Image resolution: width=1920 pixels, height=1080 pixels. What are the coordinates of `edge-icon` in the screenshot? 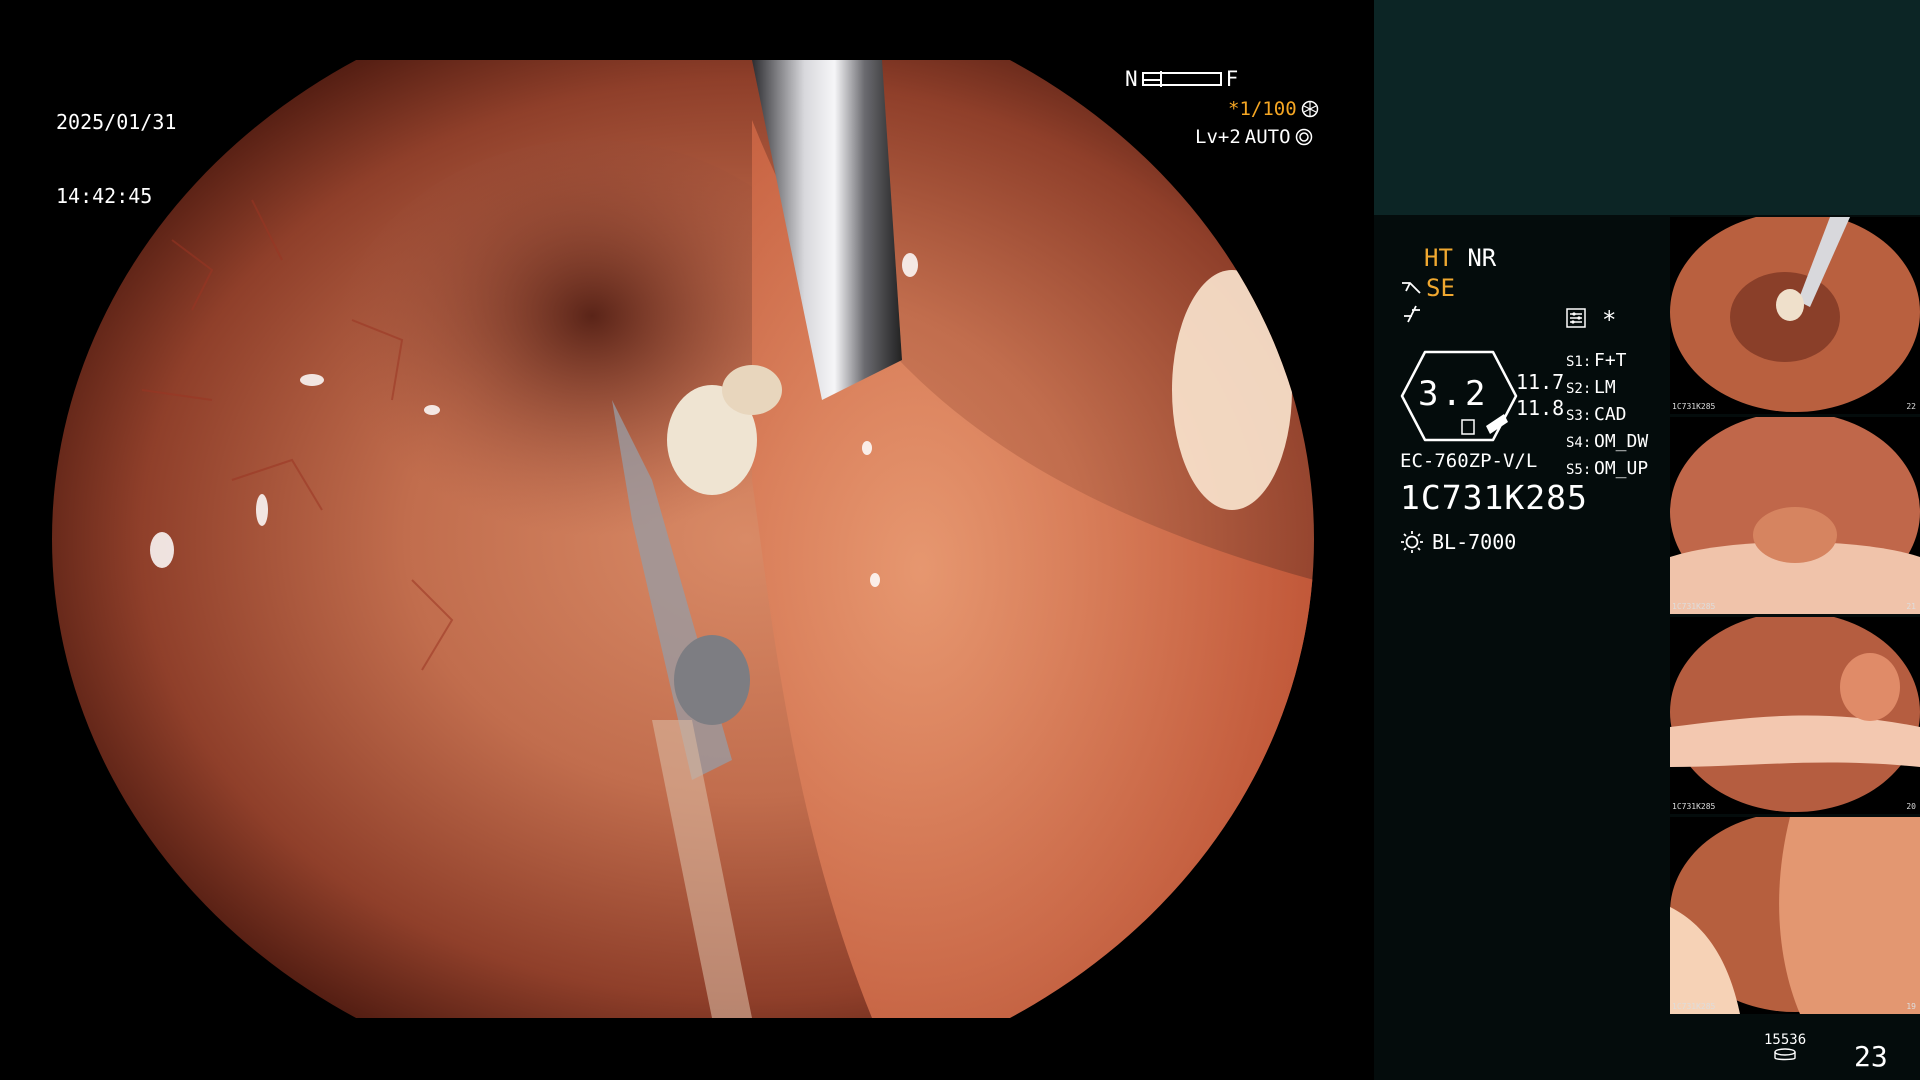 It's located at (1412, 314).